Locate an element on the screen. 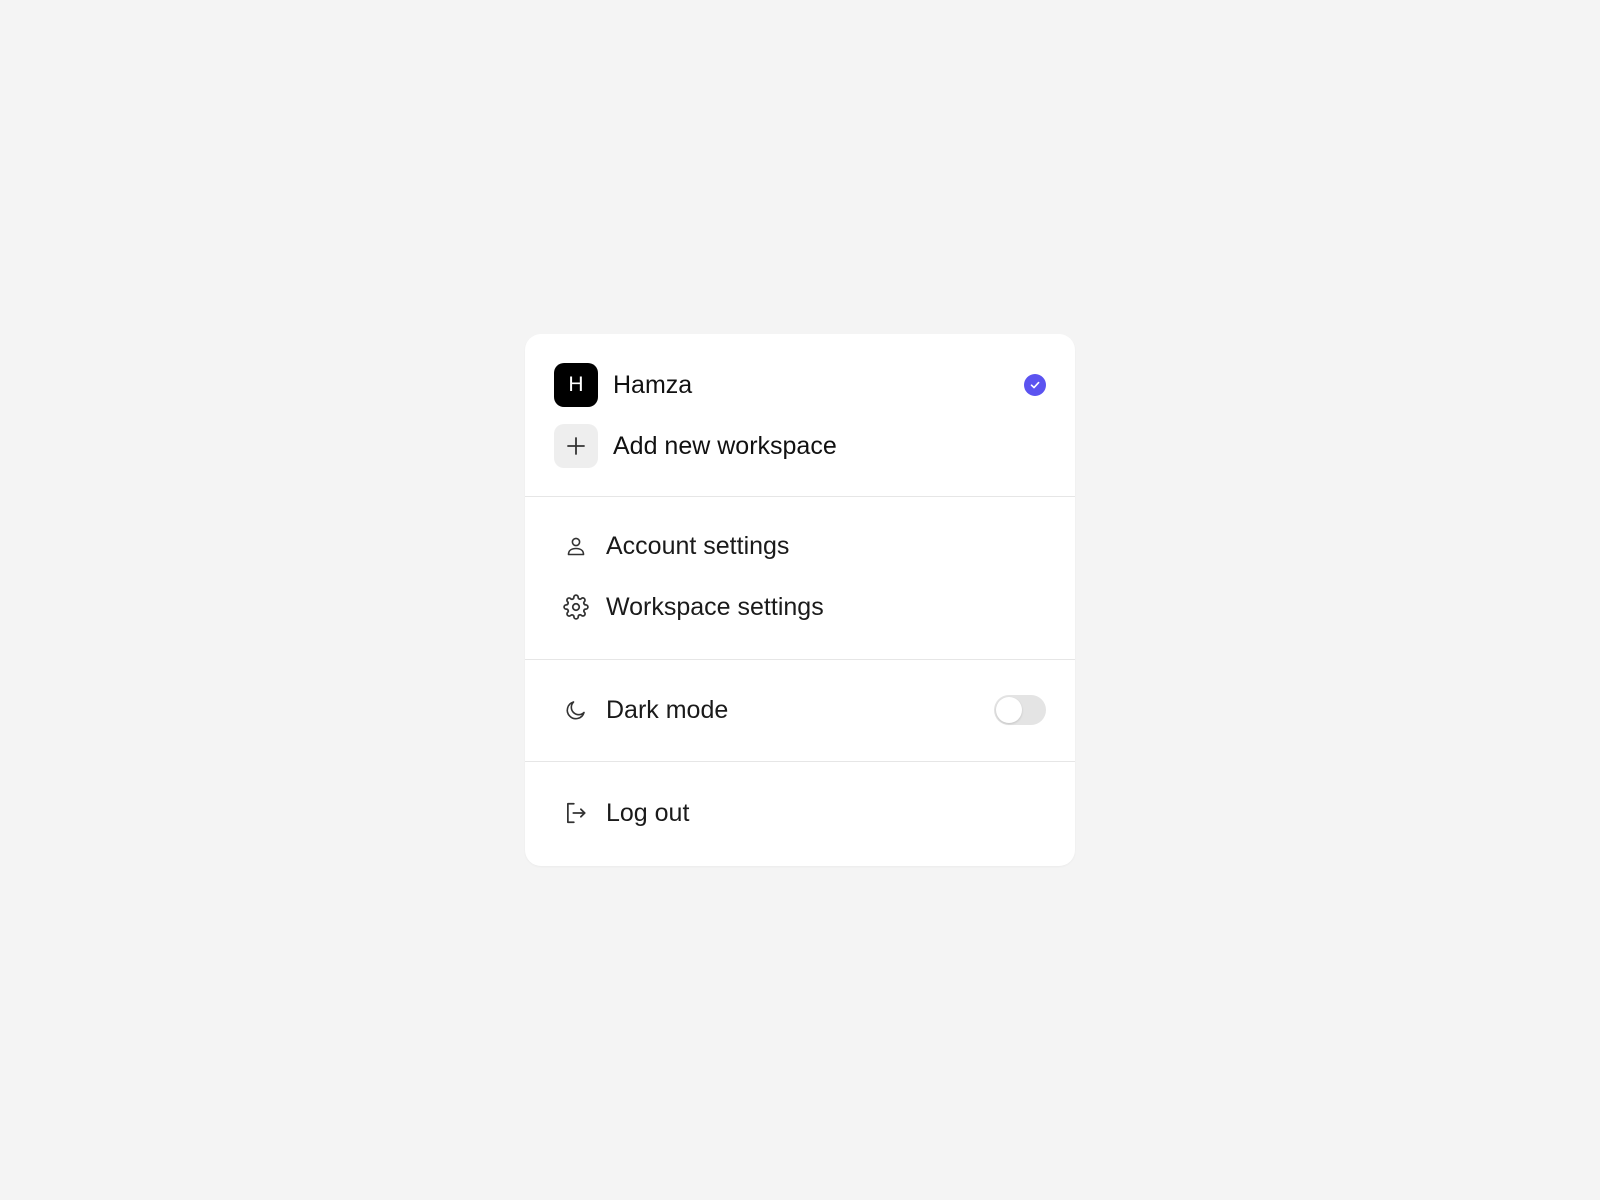  workspace-settings-label: Workspace settings is located at coordinates (715, 606).